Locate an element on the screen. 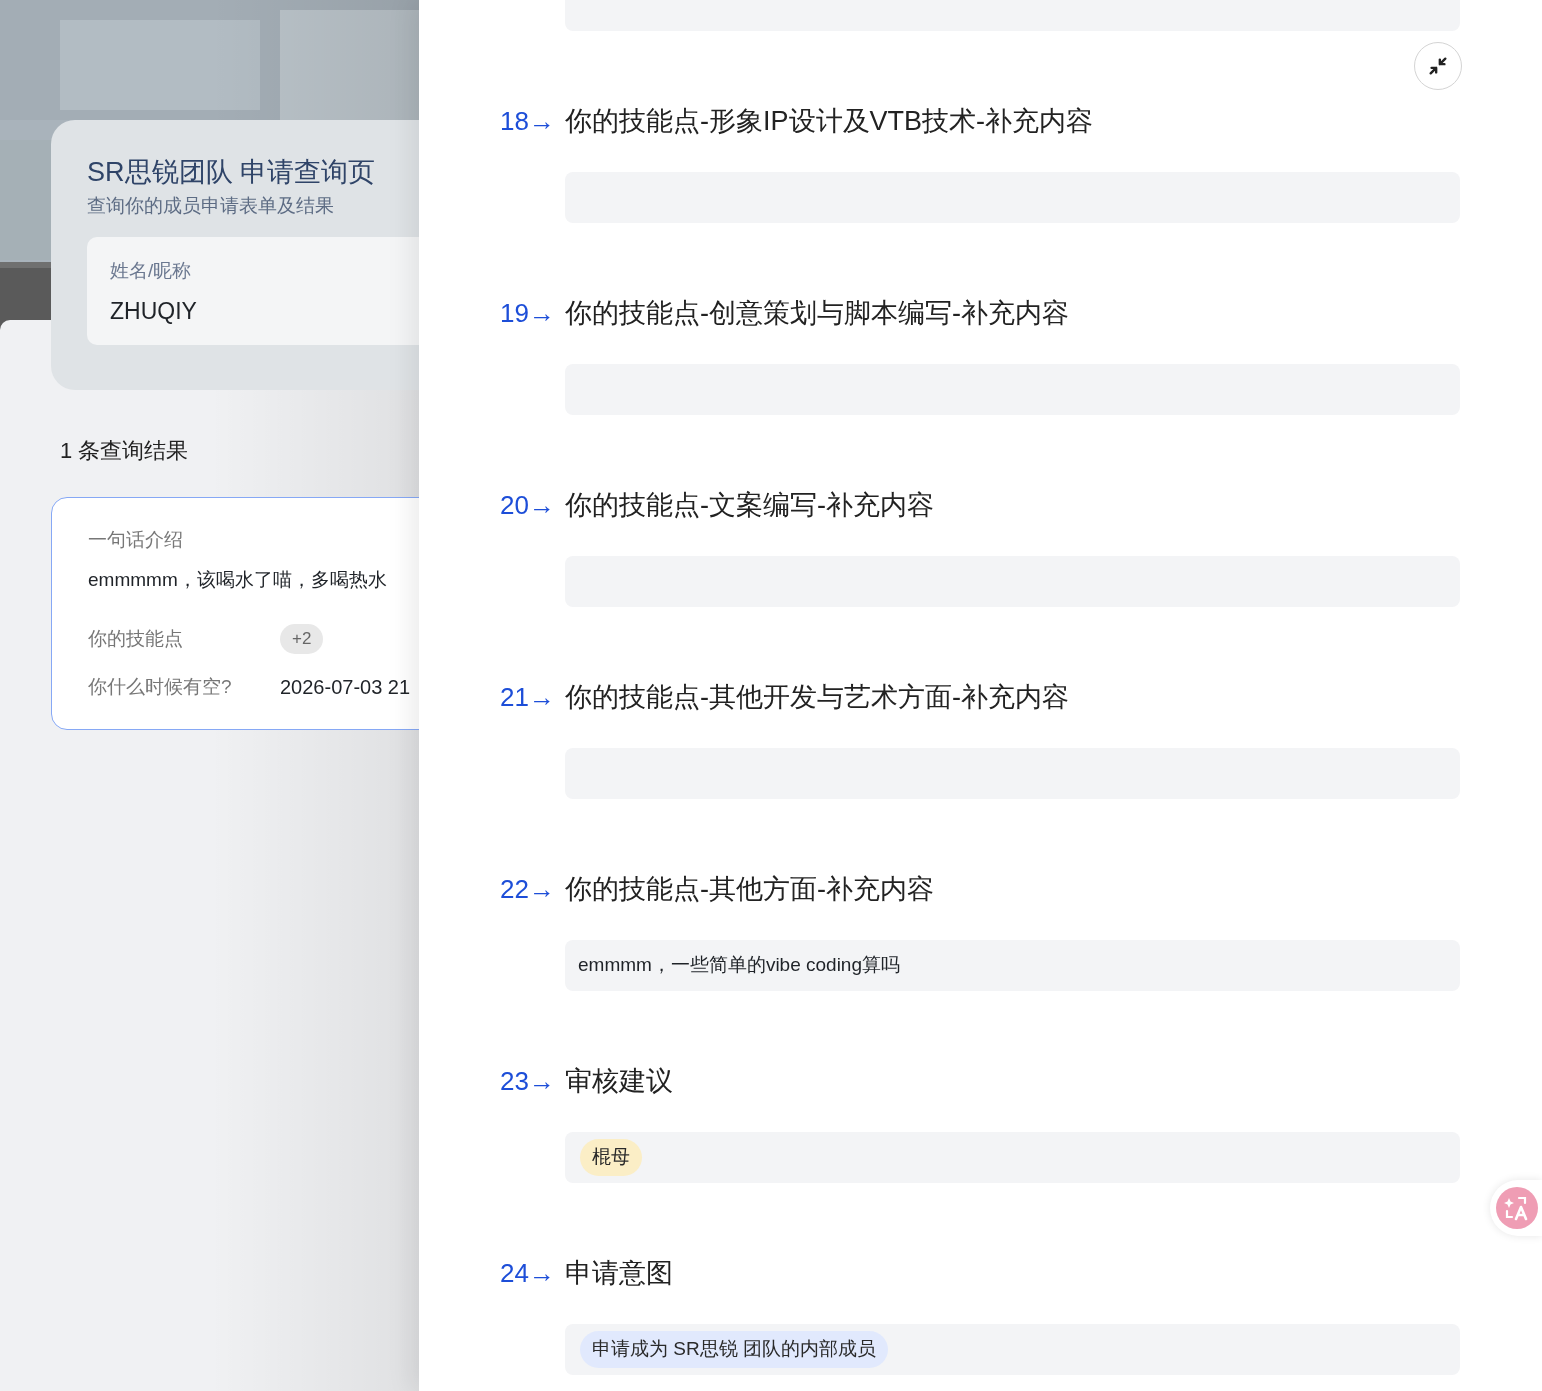 This screenshot has height=1391, width=1542. field-label: 姓名/昵称 is located at coordinates (151, 271).